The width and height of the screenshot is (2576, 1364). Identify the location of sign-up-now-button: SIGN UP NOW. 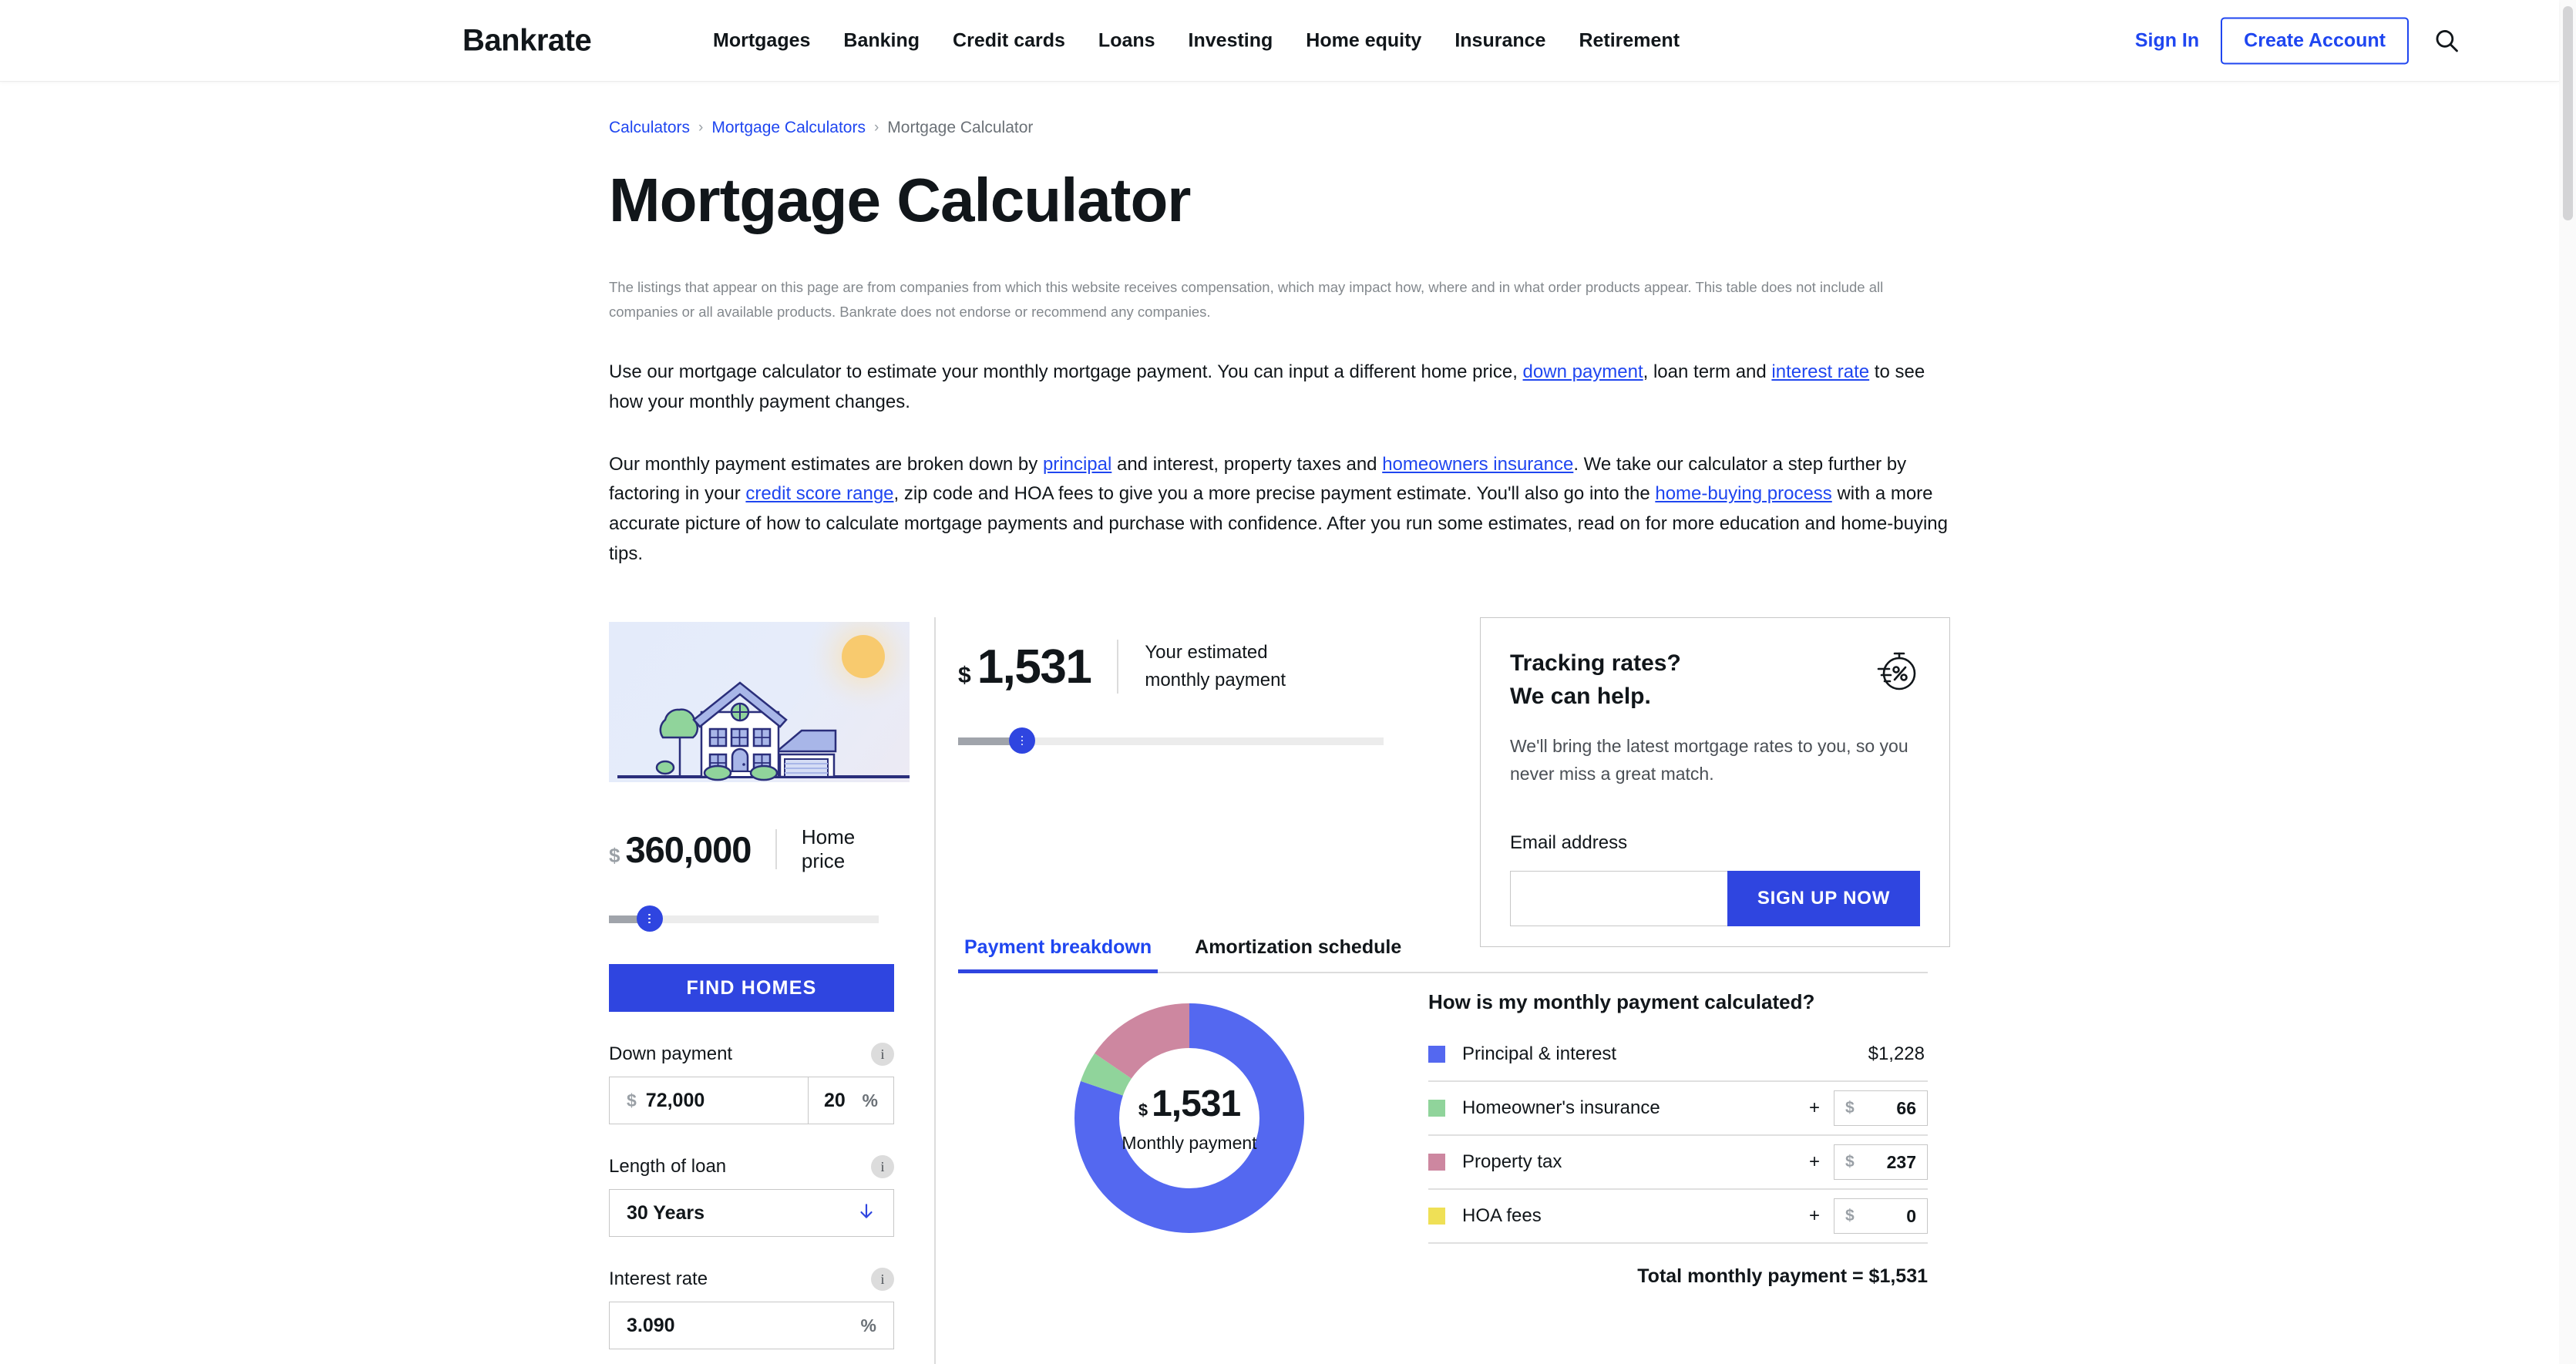
(1823, 899).